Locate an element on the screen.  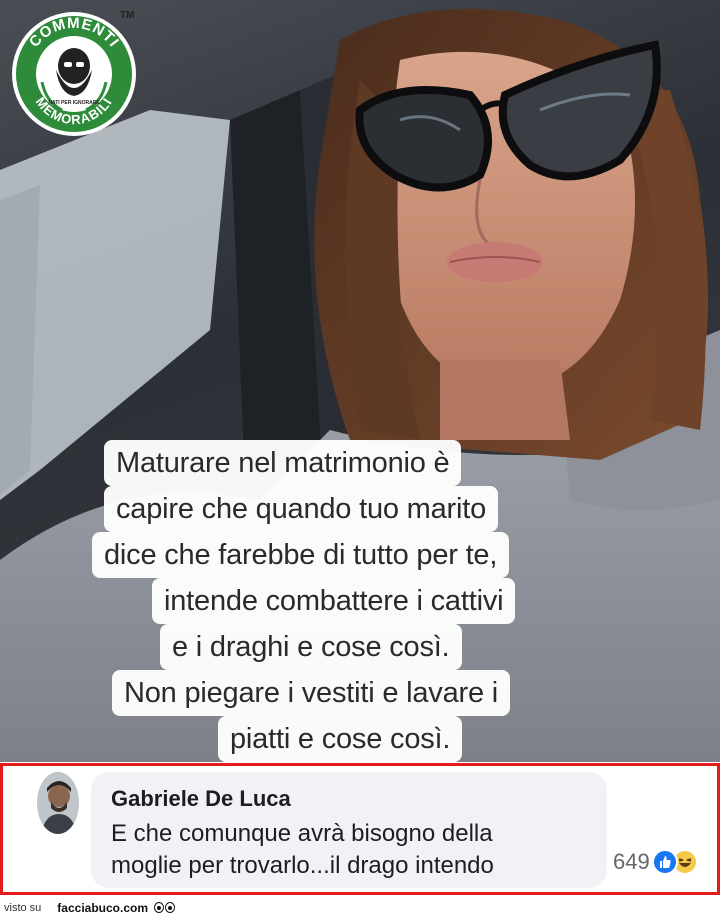
caption-line: dice che farebbe di tutto per te, is located at coordinates (301, 555).